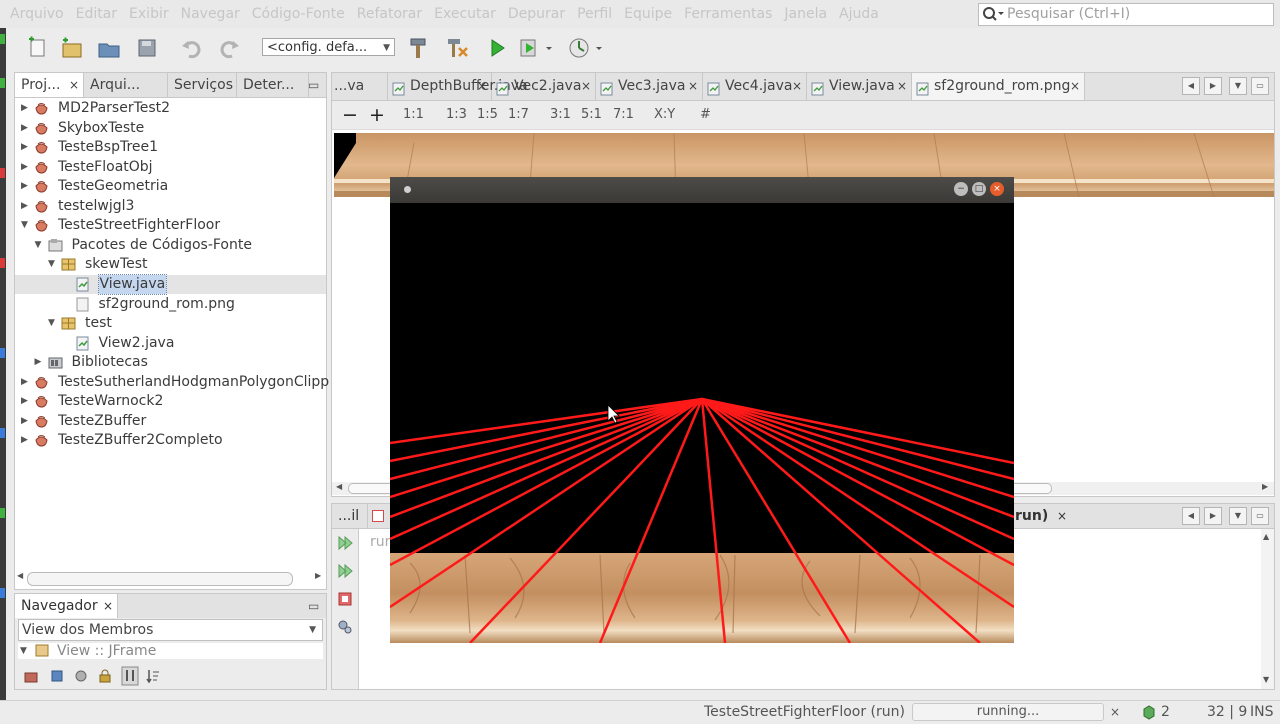 The height and width of the screenshot is (724, 1280). Describe the element at coordinates (130, 678) in the screenshot. I see `sort-by-name-icon` at that location.